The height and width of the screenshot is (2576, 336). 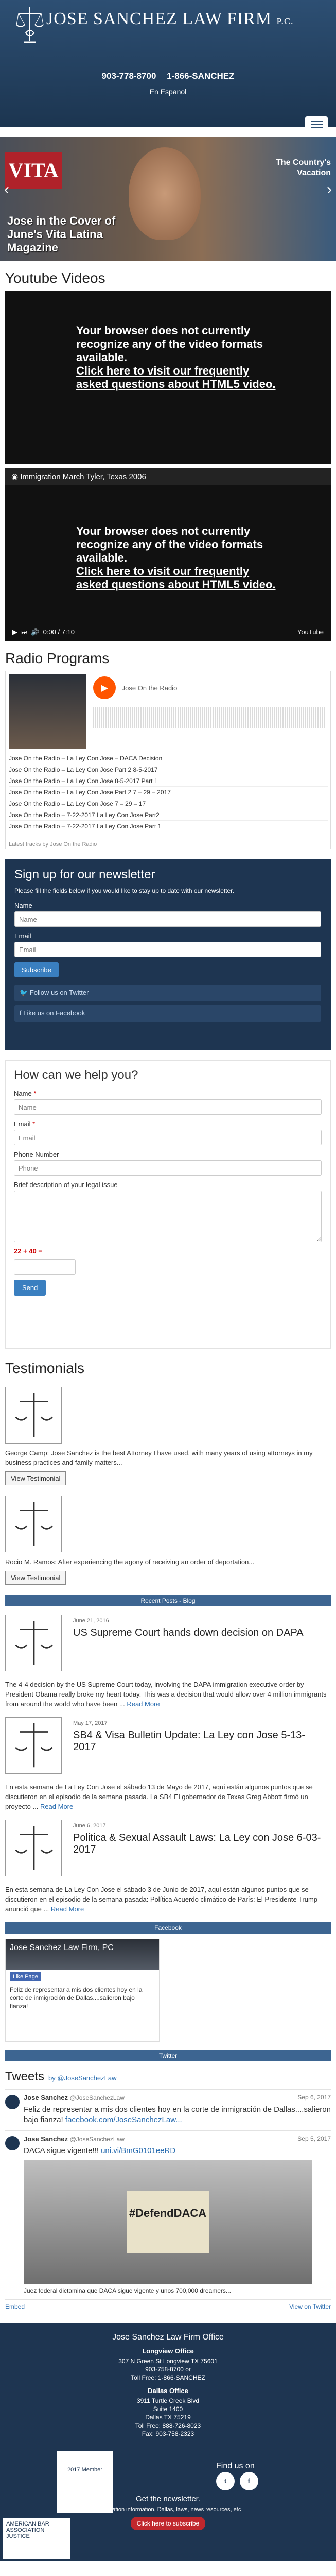 What do you see at coordinates (25, 1093) in the screenshot?
I see `name-label: Name *` at bounding box center [25, 1093].